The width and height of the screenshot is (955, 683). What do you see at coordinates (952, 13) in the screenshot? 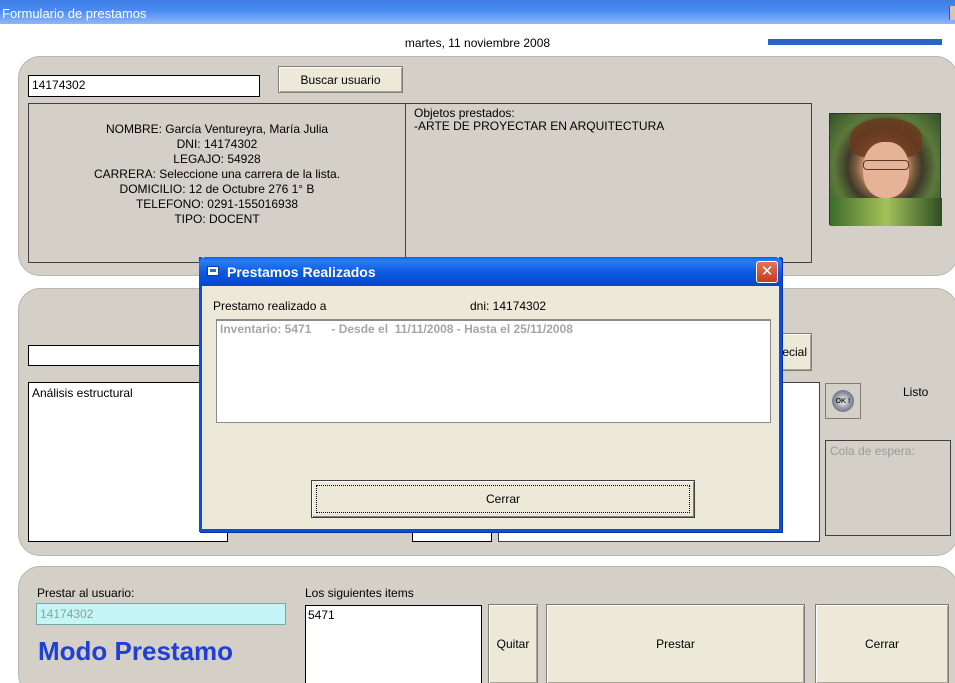
I see `window-control-button` at bounding box center [952, 13].